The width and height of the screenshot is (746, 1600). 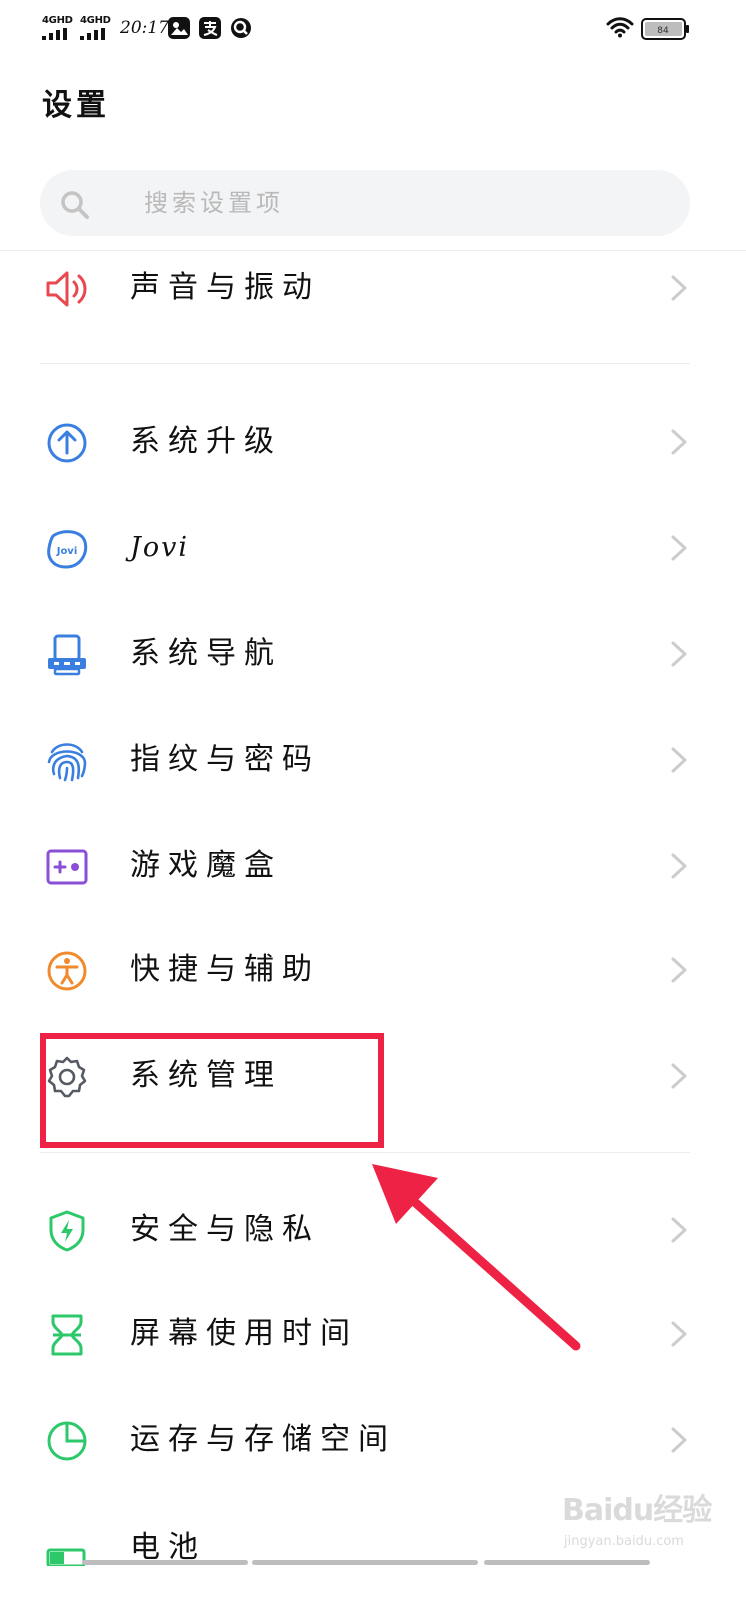 What do you see at coordinates (241, 28) in the screenshot?
I see `app-q-icon` at bounding box center [241, 28].